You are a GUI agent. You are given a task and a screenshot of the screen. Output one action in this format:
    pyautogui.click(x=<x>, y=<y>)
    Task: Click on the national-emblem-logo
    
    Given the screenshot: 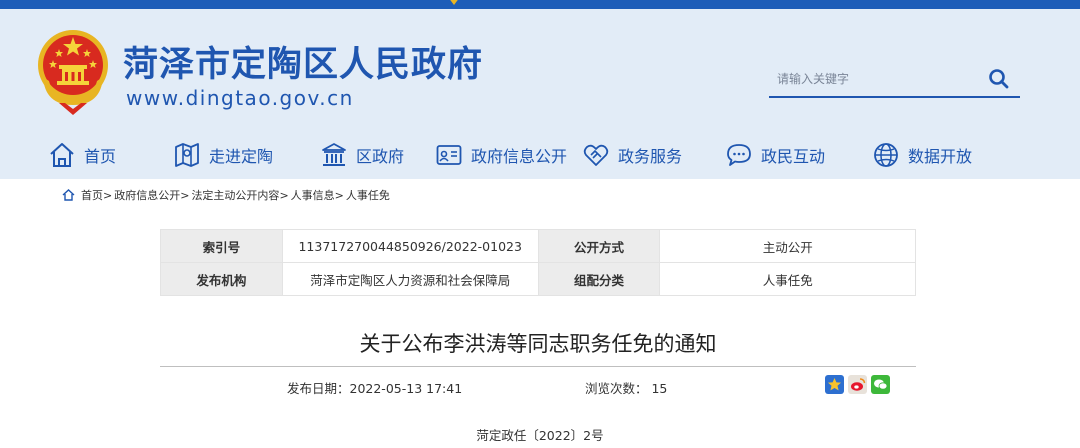 What is the action you would take?
    pyautogui.click(x=73, y=72)
    